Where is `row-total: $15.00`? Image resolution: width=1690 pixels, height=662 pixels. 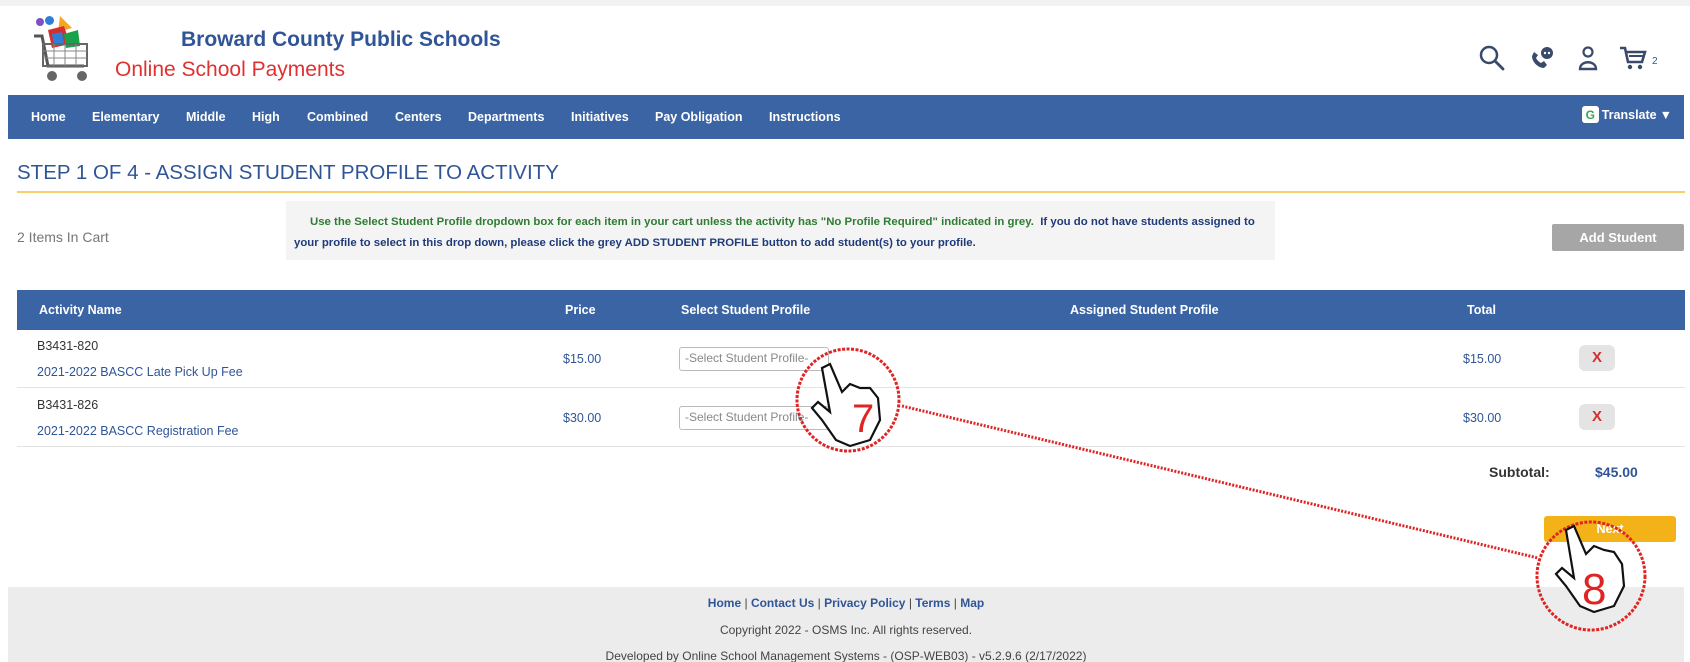 row-total: $15.00 is located at coordinates (1482, 359).